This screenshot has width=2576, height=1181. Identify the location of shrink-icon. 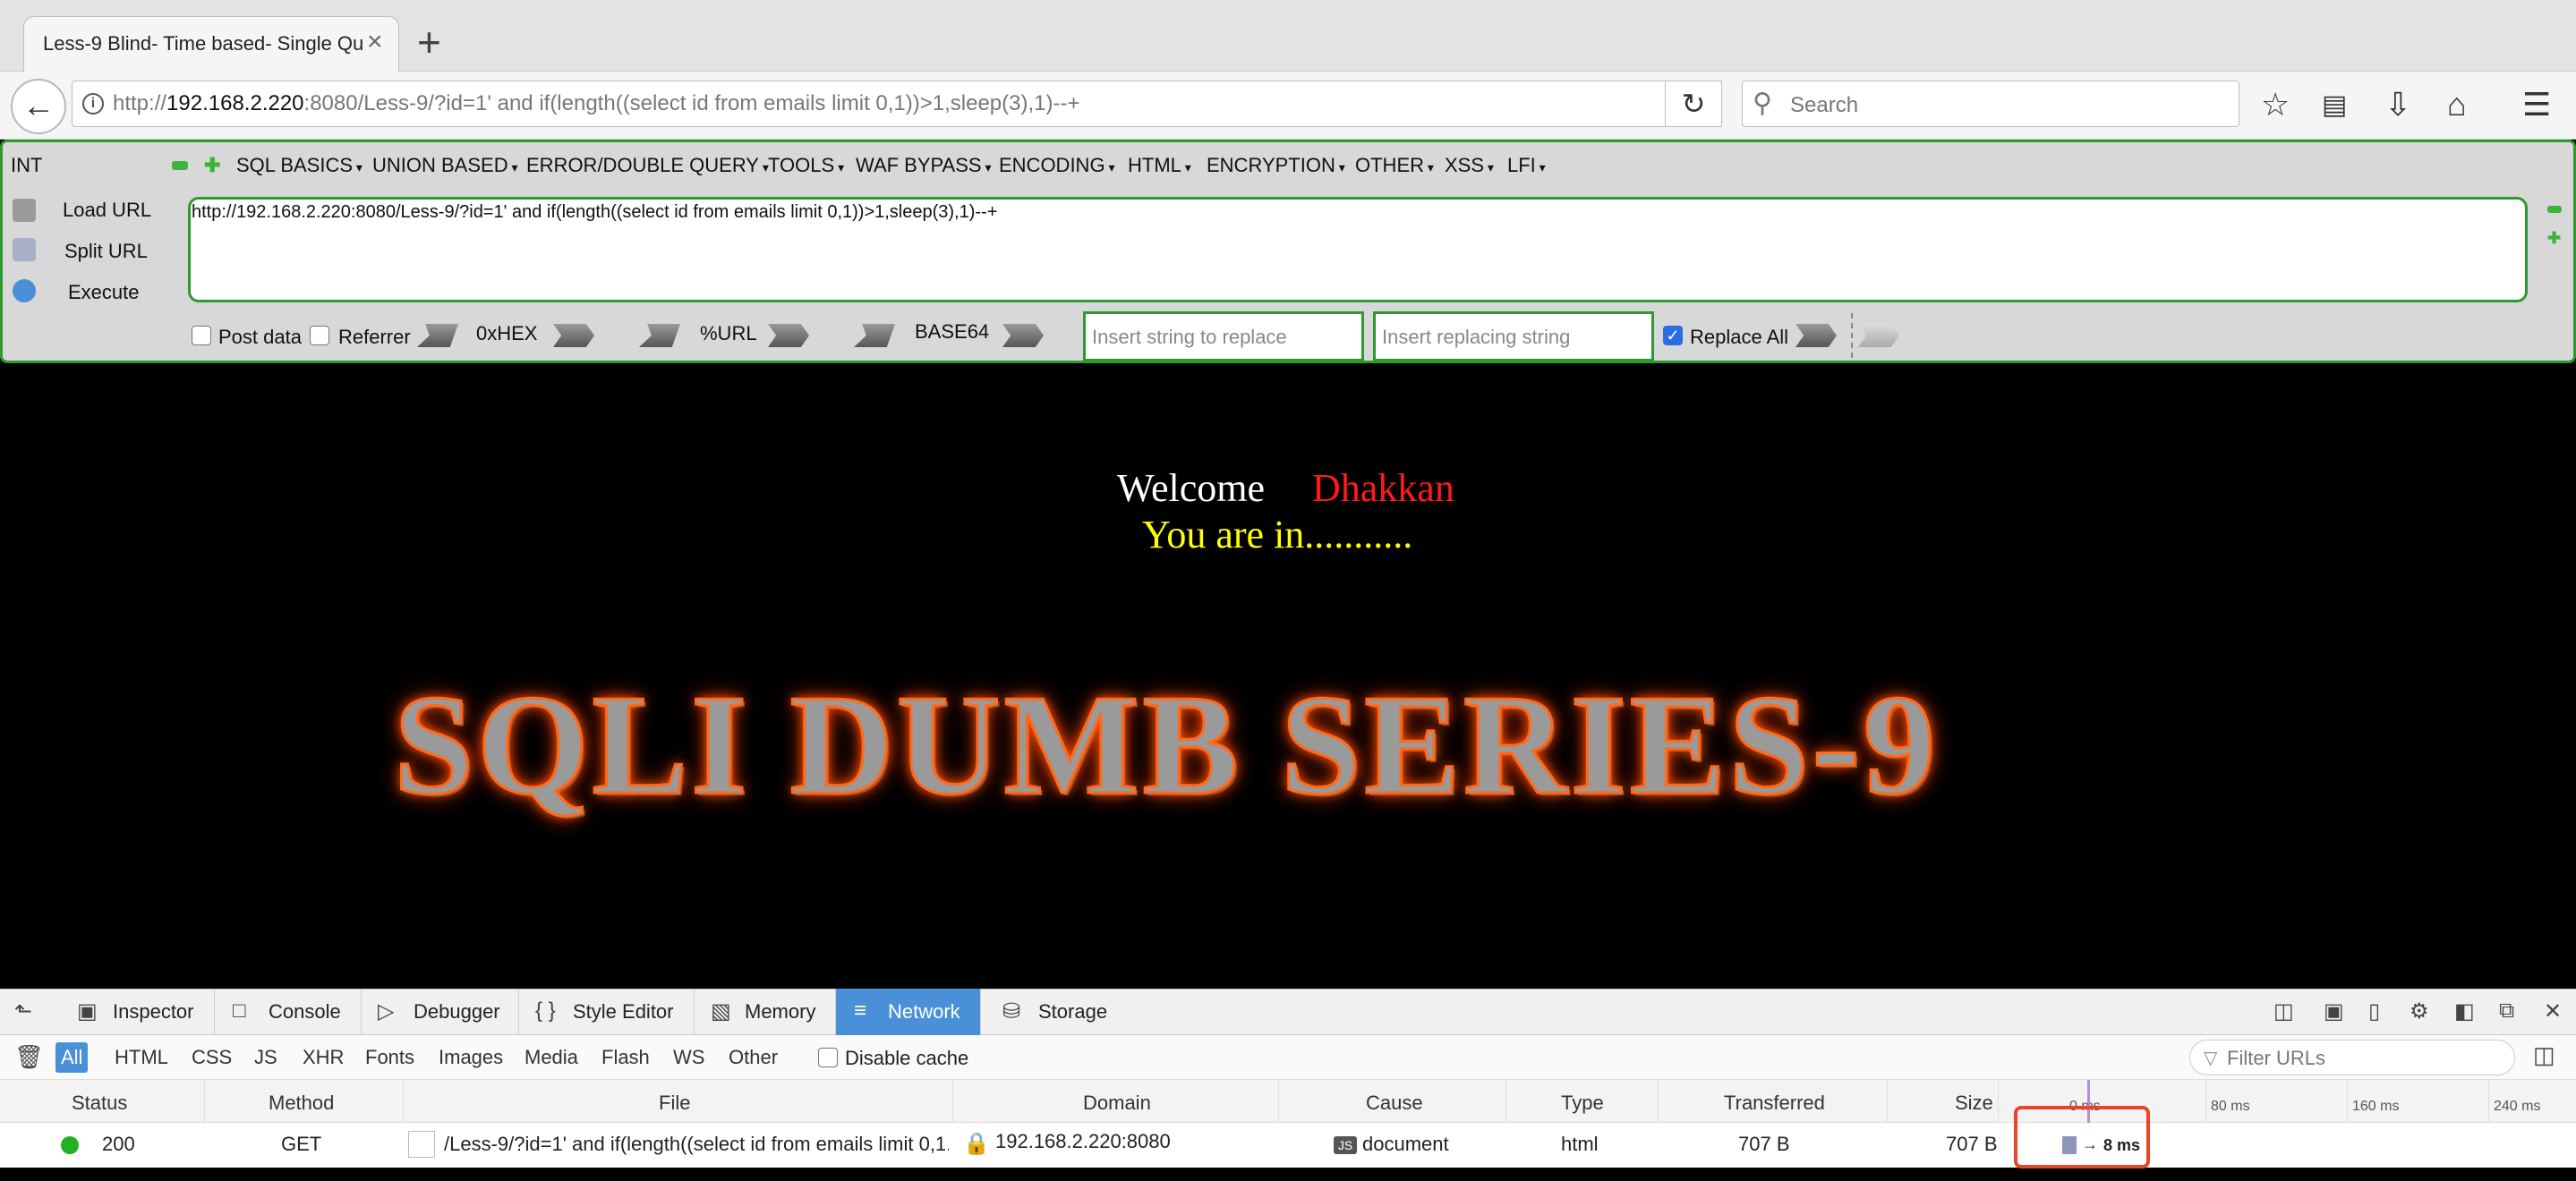
(2554, 209).